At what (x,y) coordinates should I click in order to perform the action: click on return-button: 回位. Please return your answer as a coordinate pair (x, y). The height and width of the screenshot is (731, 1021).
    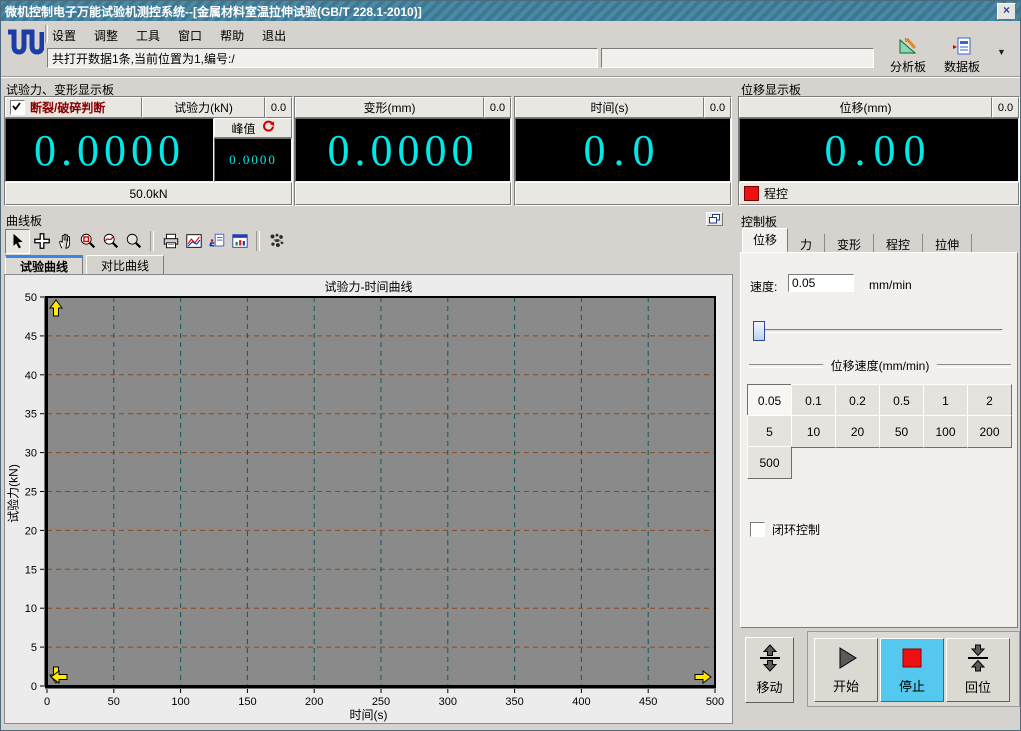
    Looking at the image, I should click on (978, 670).